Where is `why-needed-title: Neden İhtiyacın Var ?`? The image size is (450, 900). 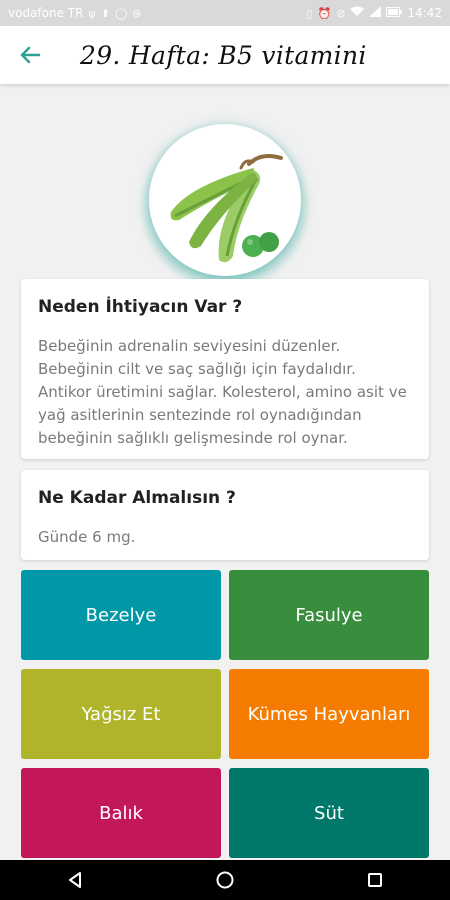 why-needed-title: Neden İhtiyacın Var ? is located at coordinates (140, 307).